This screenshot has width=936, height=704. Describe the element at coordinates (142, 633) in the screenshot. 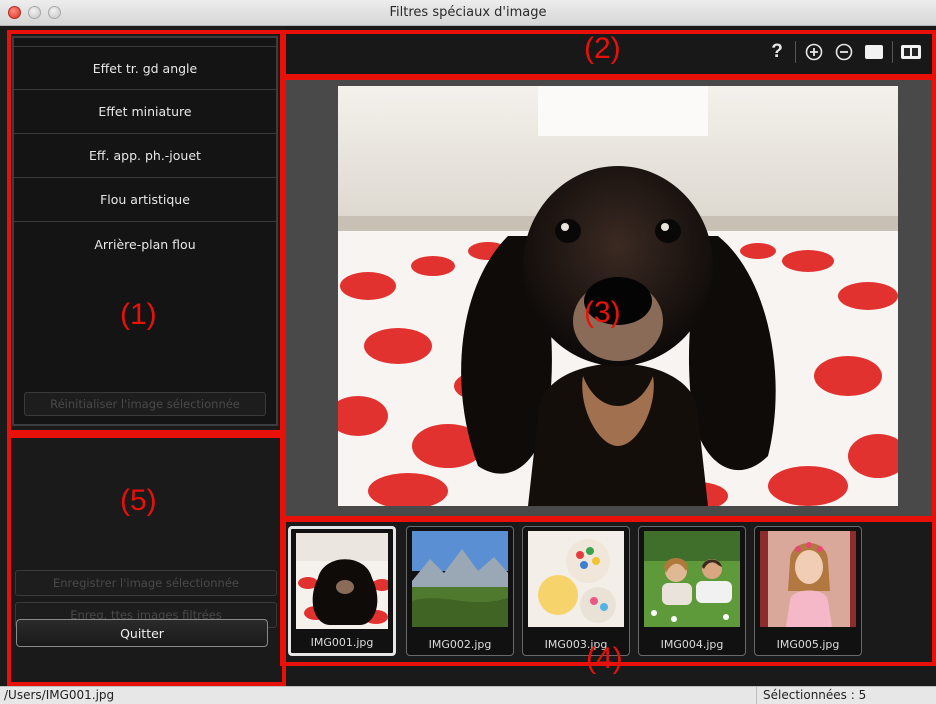

I see `quit-button: Quitter` at that location.